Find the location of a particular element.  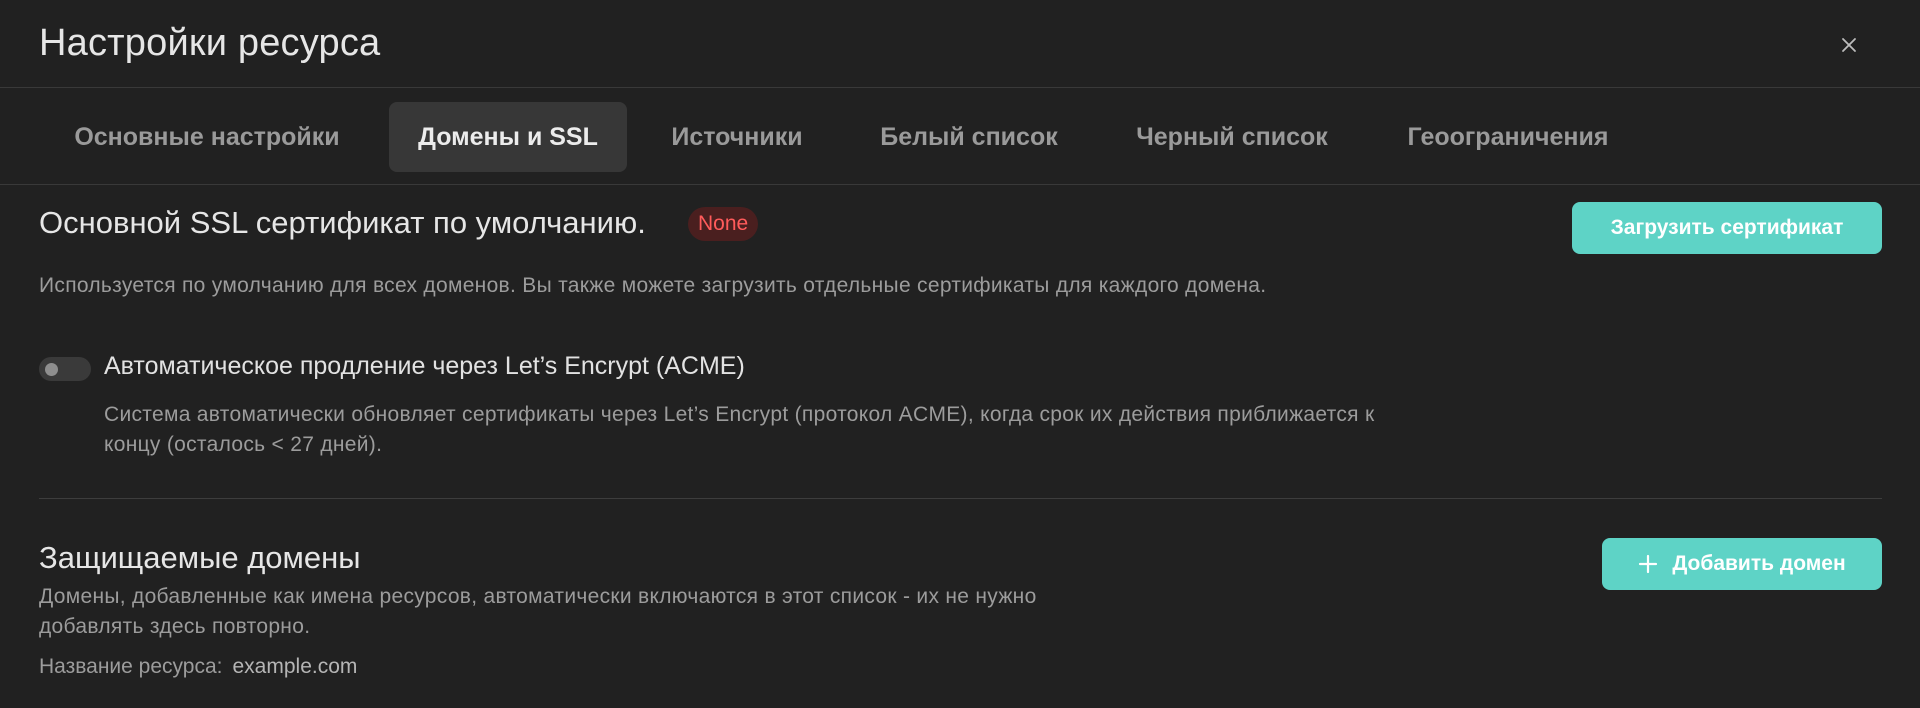

add-domain-button: Добавить домен is located at coordinates (1742, 564).